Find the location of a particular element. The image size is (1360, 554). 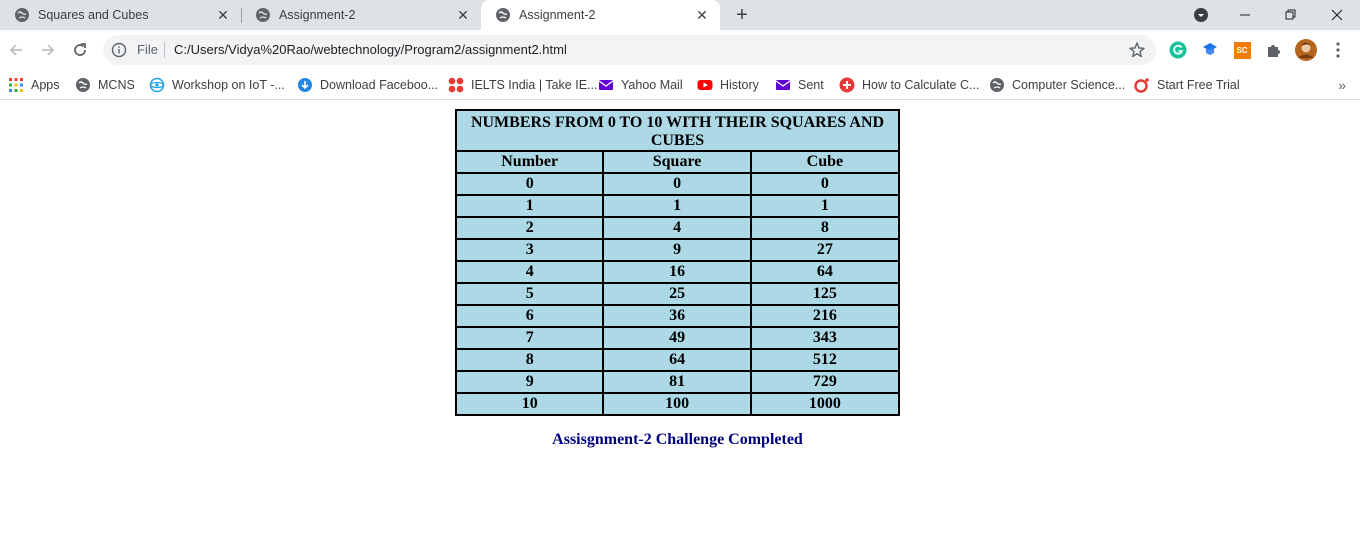

chevron-double-right-icon: » is located at coordinates (1342, 85).